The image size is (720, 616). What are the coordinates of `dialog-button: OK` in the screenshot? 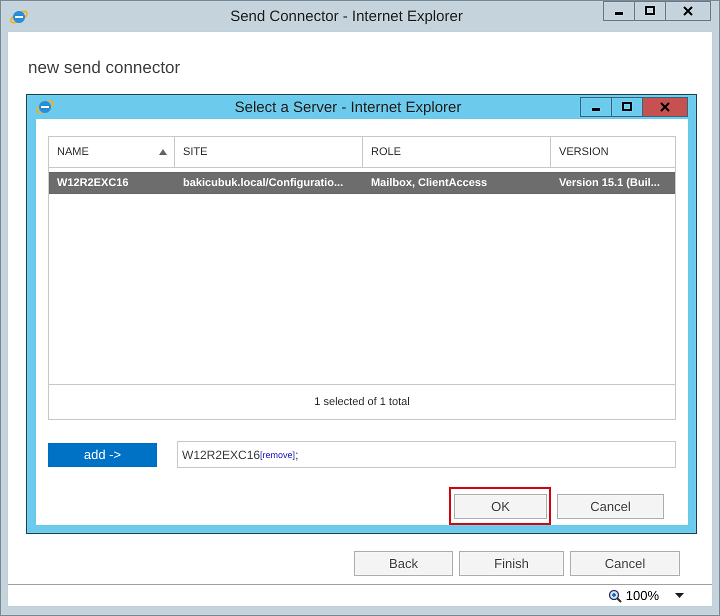 It's located at (500, 506).